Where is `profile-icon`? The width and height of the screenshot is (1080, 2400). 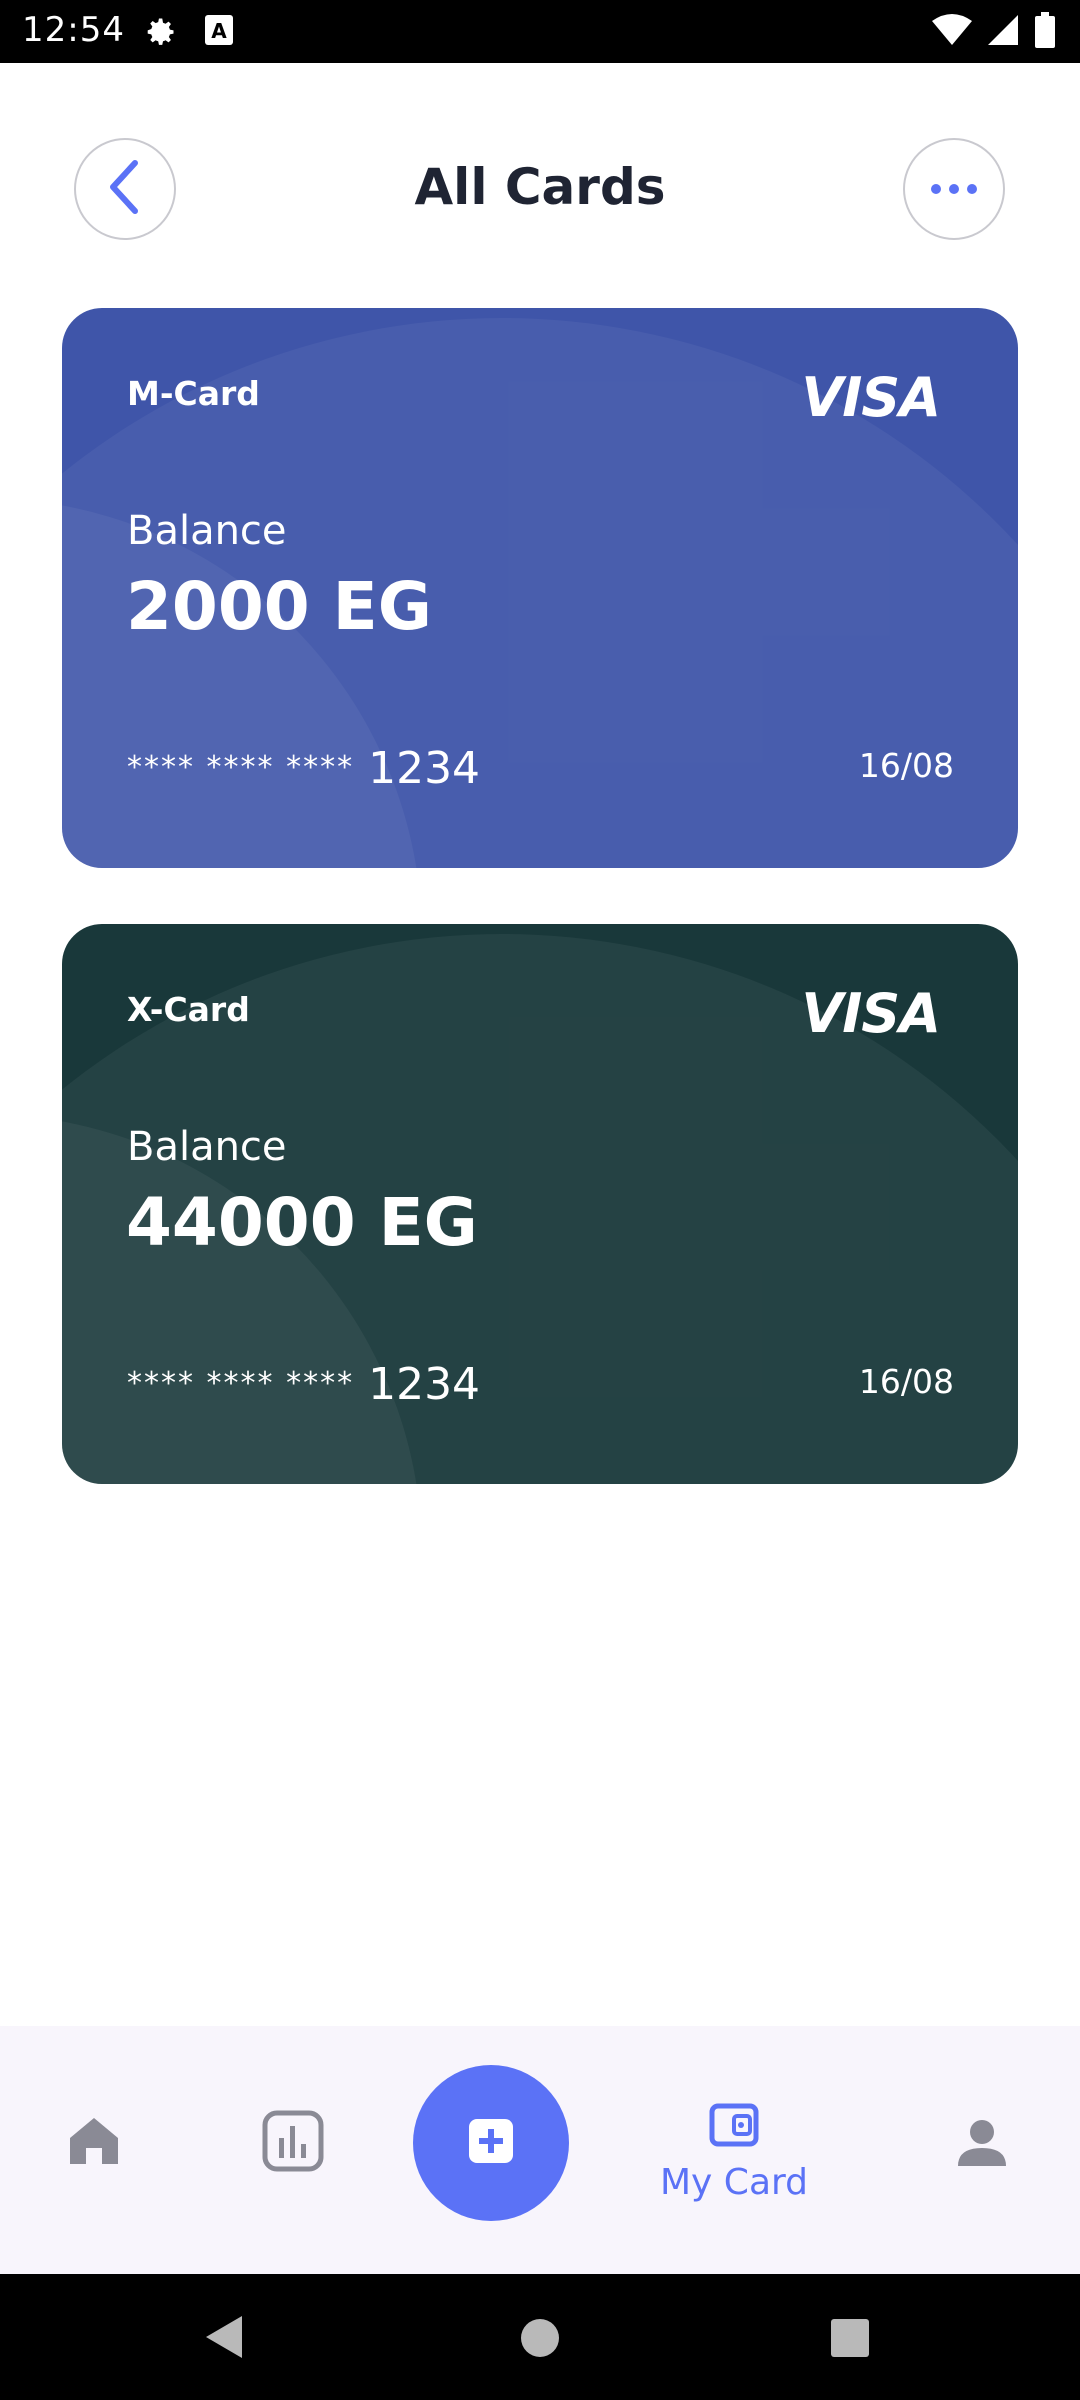
profile-icon is located at coordinates (982, 2145).